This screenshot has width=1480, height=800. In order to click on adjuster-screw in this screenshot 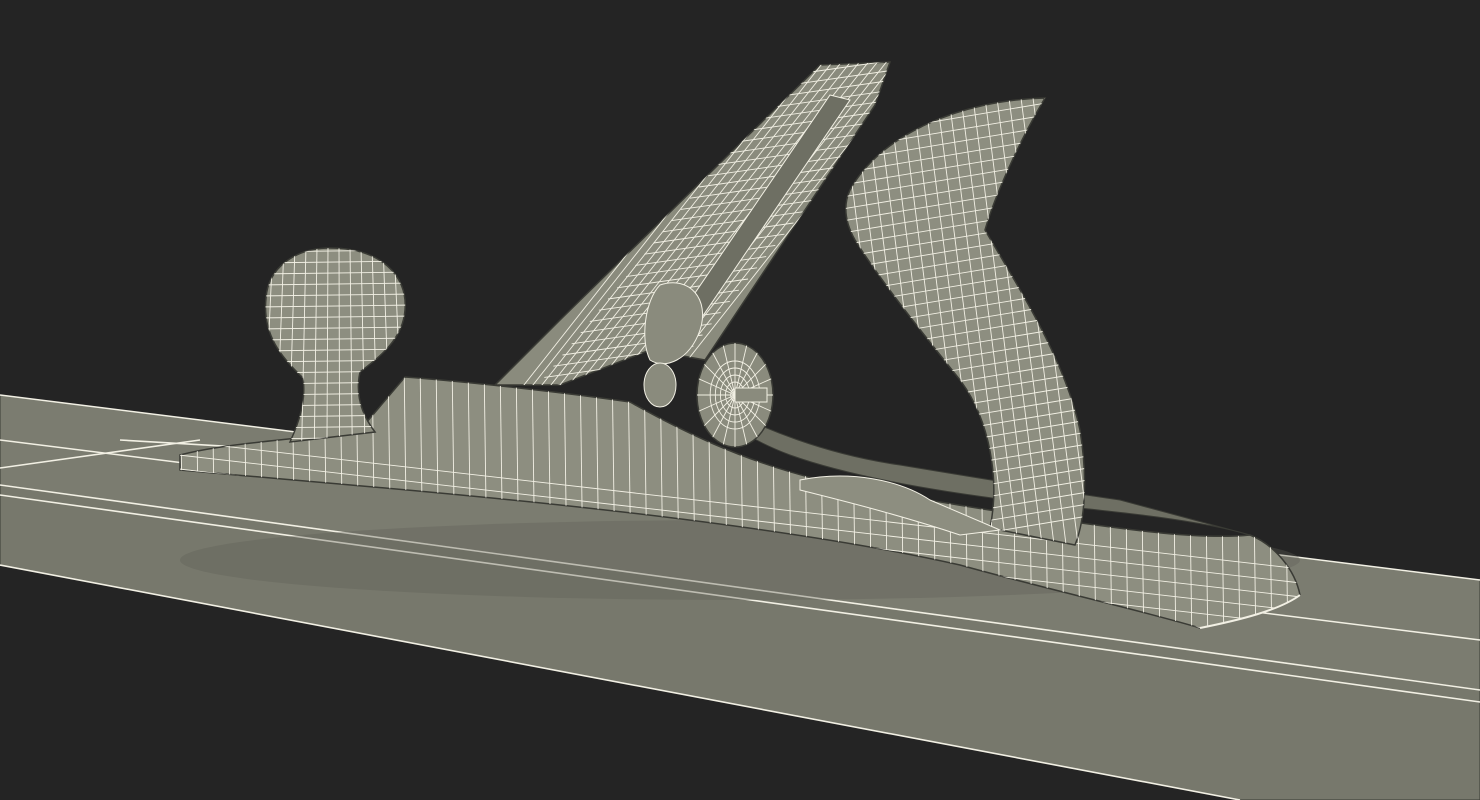, I will do `click(751, 395)`.